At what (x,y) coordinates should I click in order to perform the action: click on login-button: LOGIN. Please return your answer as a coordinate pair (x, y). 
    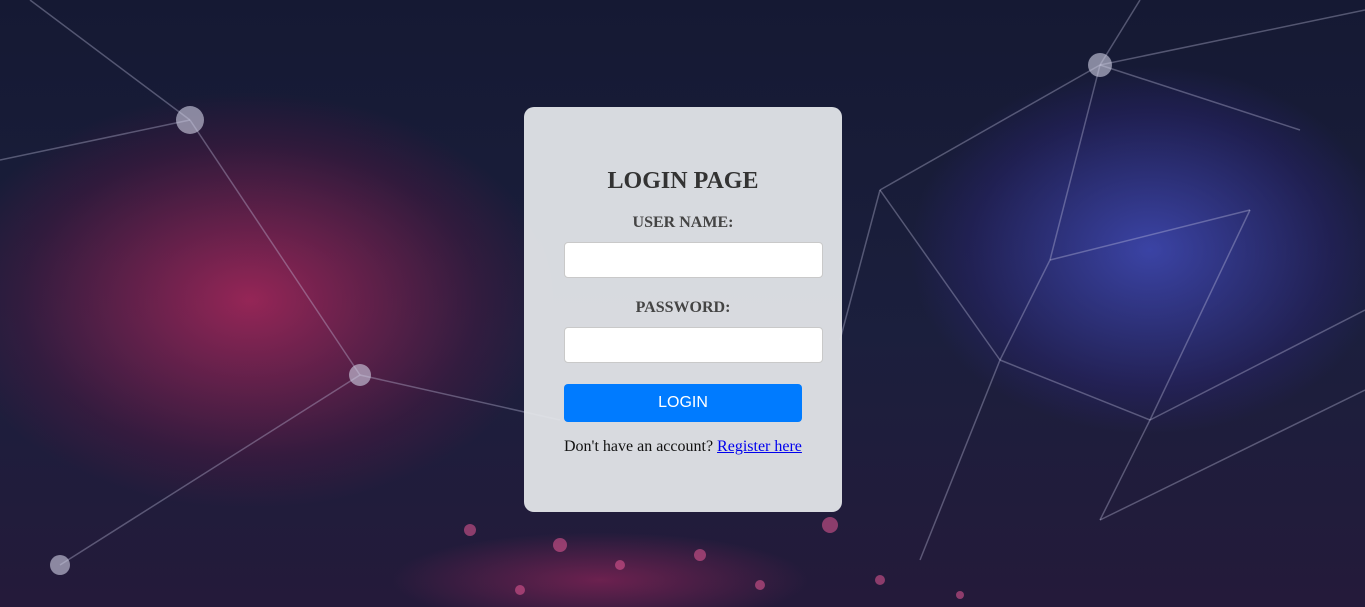
    Looking at the image, I should click on (683, 403).